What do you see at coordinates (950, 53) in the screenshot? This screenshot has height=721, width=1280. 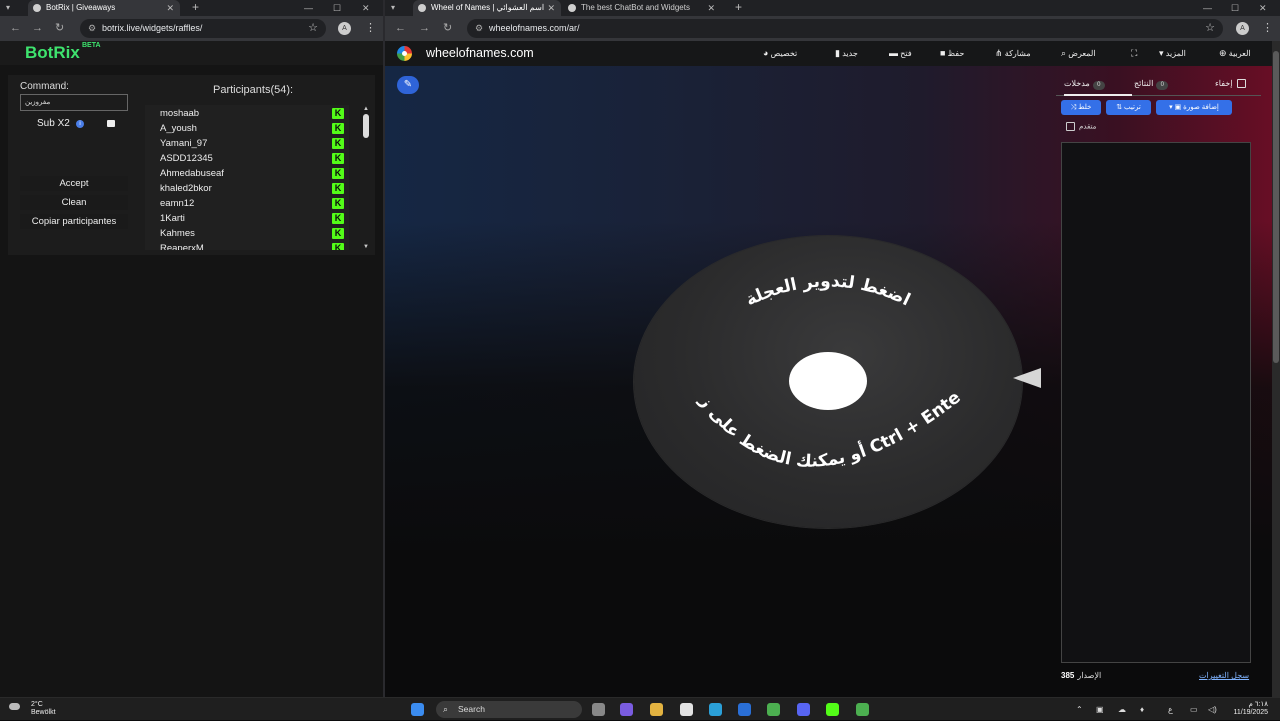 I see `save-button: ■ حفظ` at bounding box center [950, 53].